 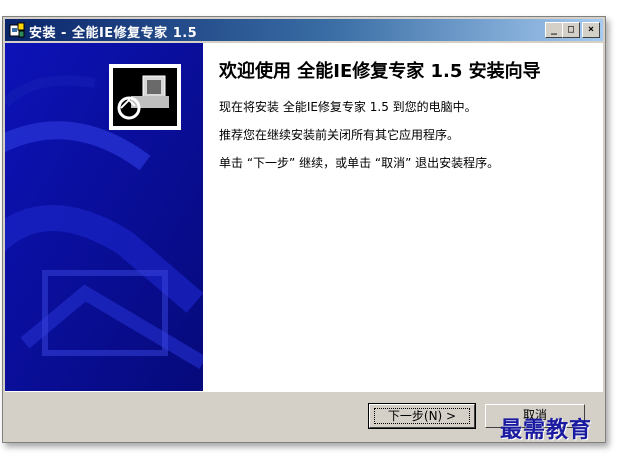 What do you see at coordinates (571, 30) in the screenshot?
I see `maximize-button: □` at bounding box center [571, 30].